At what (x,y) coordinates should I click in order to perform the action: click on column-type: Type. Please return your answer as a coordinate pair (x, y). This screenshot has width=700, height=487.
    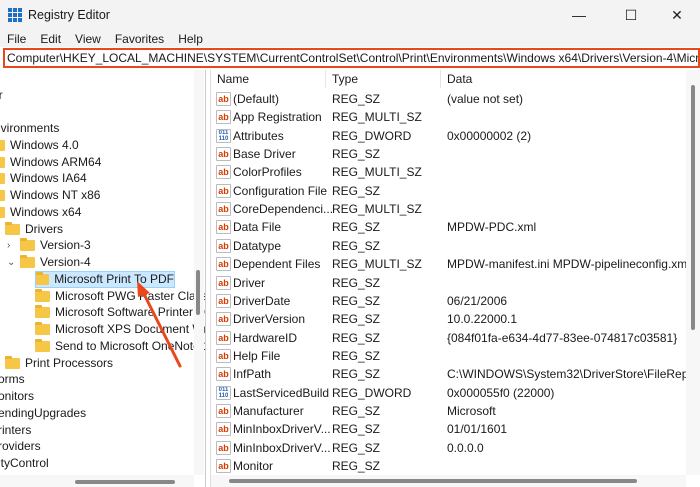
    Looking at the image, I should click on (383, 79).